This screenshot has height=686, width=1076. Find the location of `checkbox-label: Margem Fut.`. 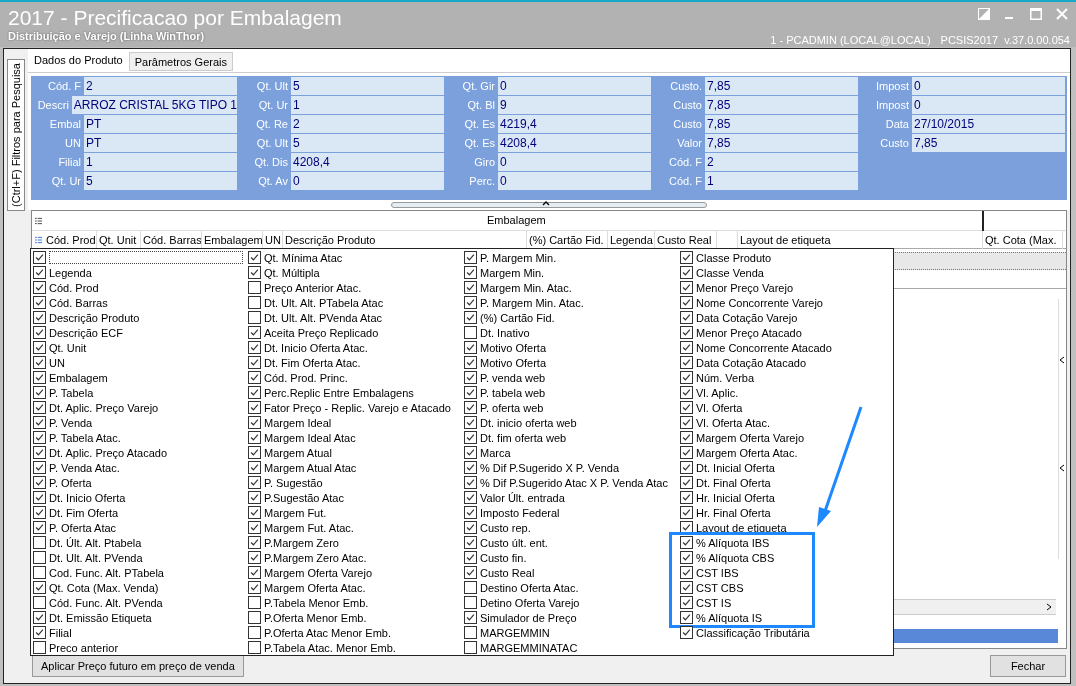

checkbox-label: Margem Fut. is located at coordinates (295, 512).